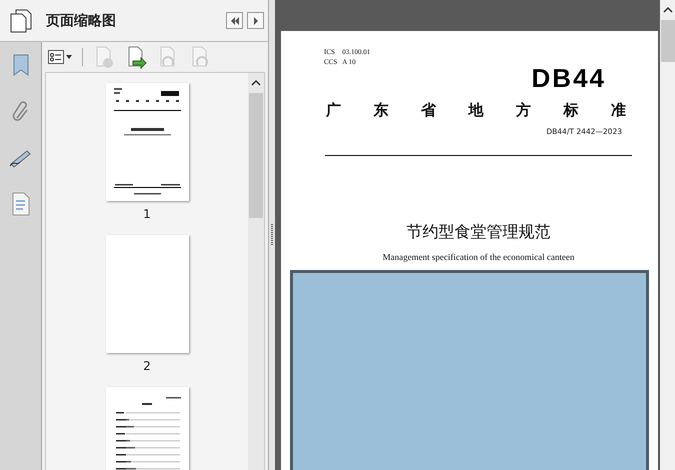 Image resolution: width=675 pixels, height=470 pixels. Describe the element at coordinates (147, 214) in the screenshot. I see `page-number: 1` at that location.